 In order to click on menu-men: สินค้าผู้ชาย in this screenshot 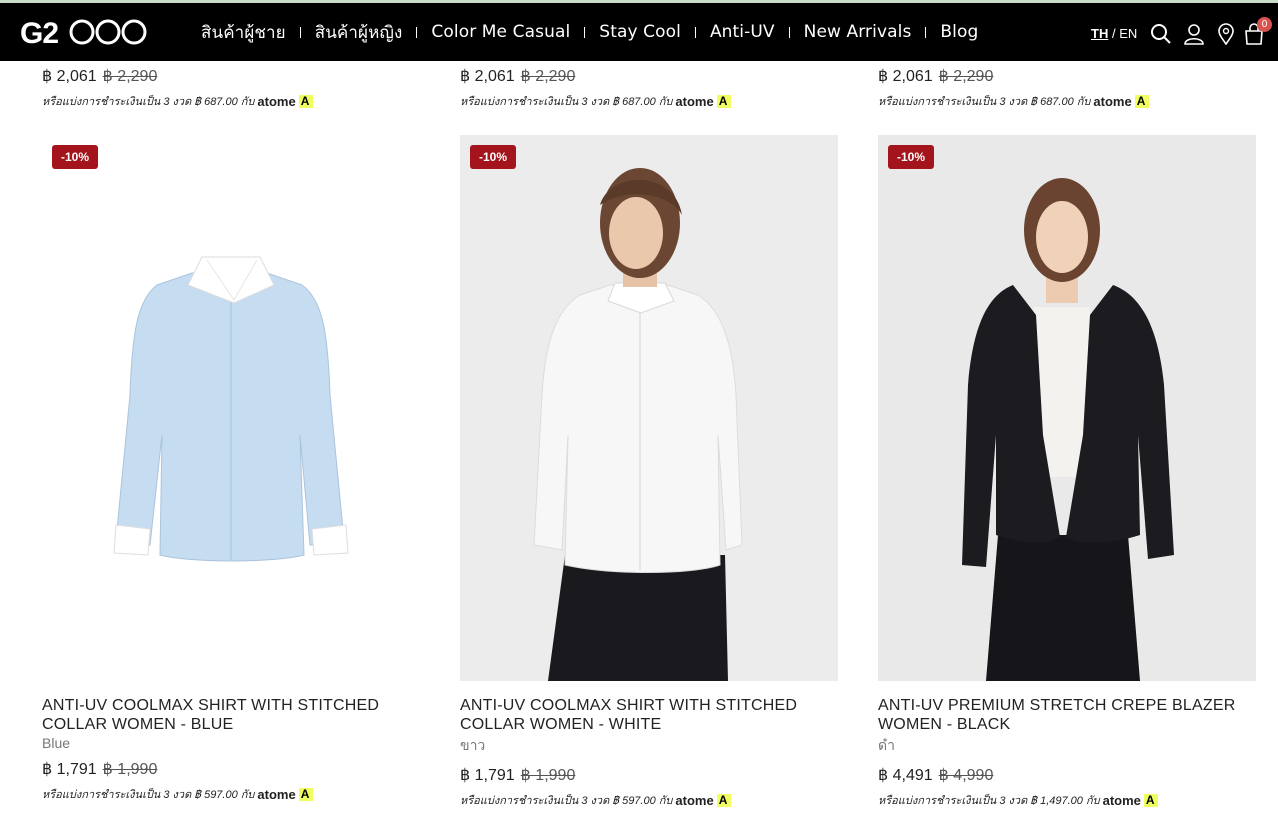, I will do `click(243, 32)`.